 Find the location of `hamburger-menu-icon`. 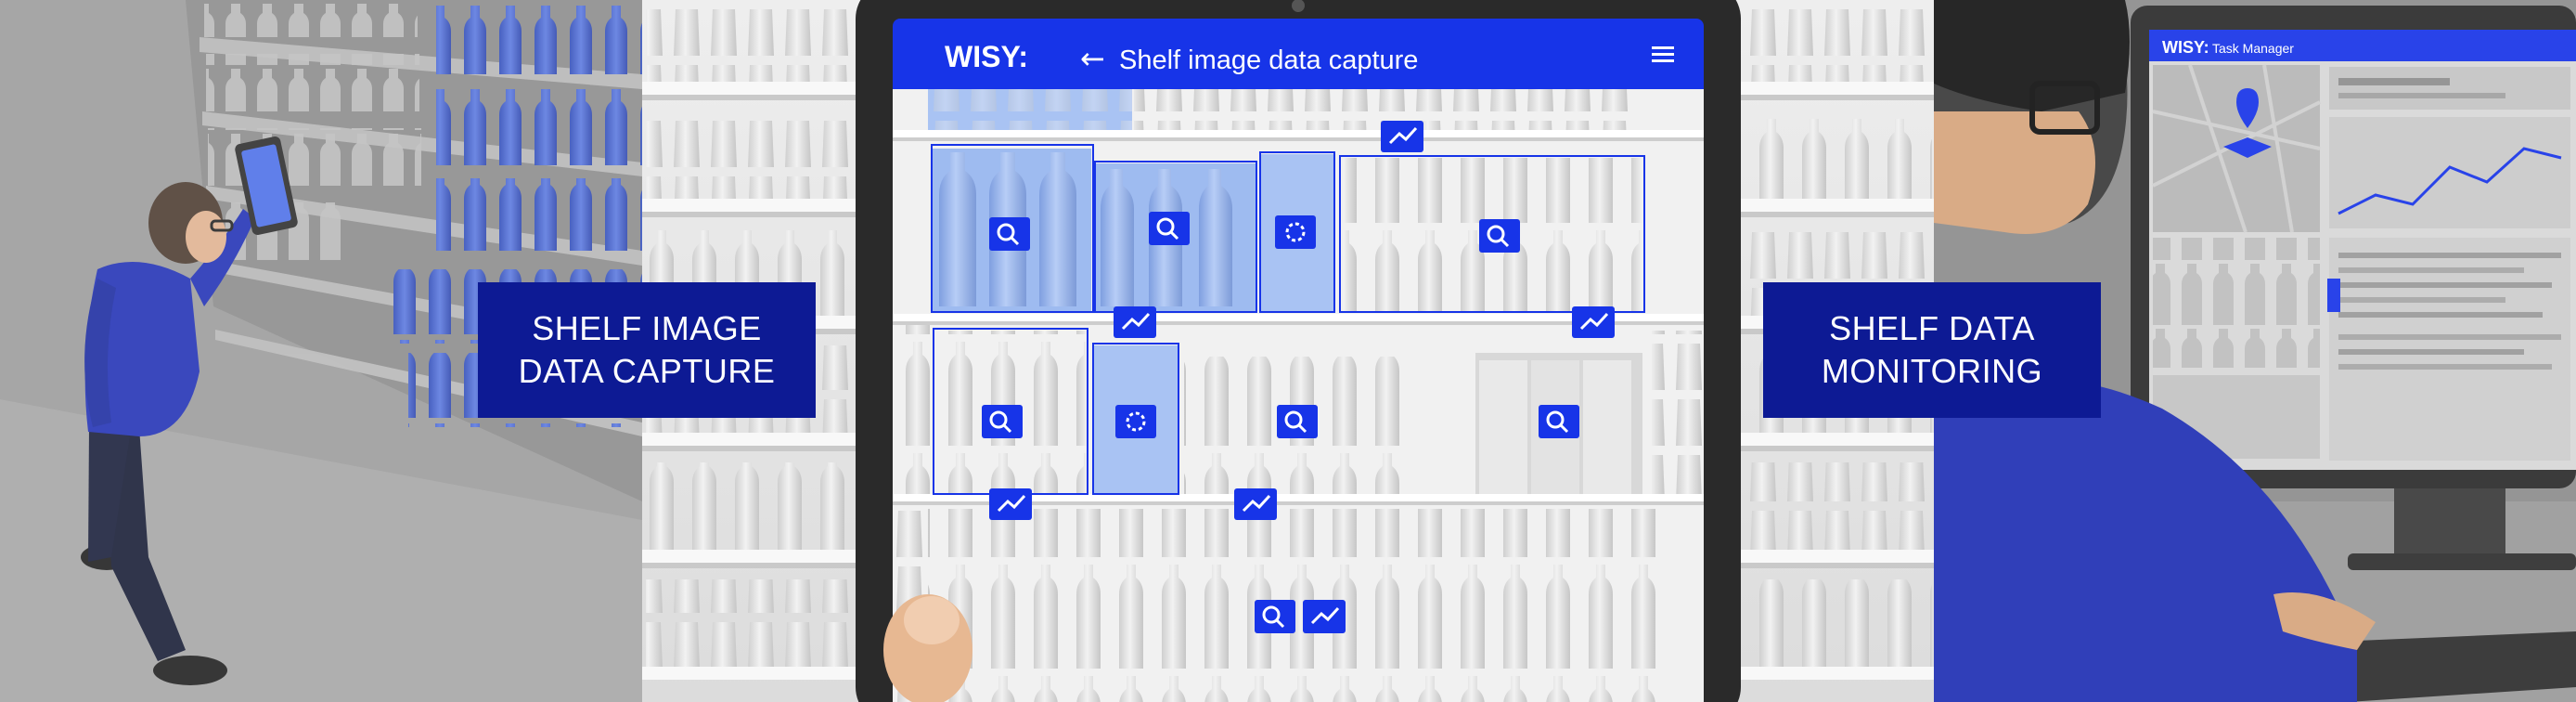

hamburger-menu-icon is located at coordinates (1663, 54).